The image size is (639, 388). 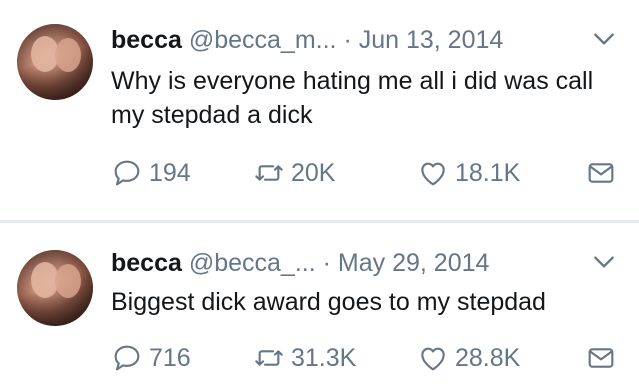 I want to click on retweet-button: 31.3K, so click(x=304, y=358).